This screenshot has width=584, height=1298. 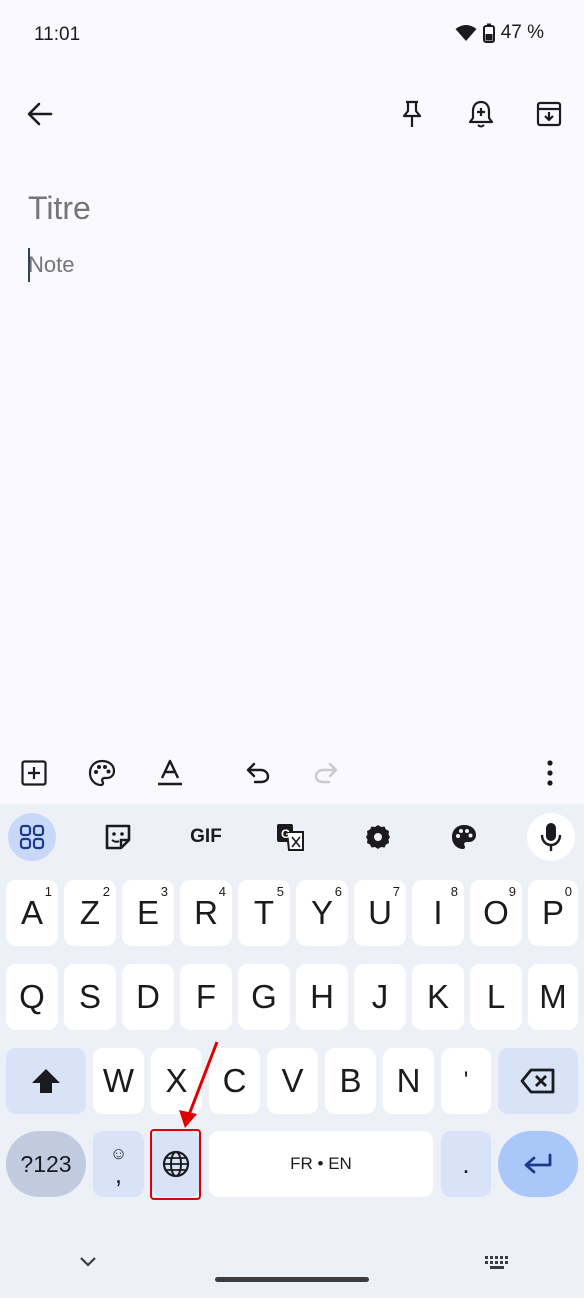 I want to click on comma-label: ,, so click(x=118, y=1174).